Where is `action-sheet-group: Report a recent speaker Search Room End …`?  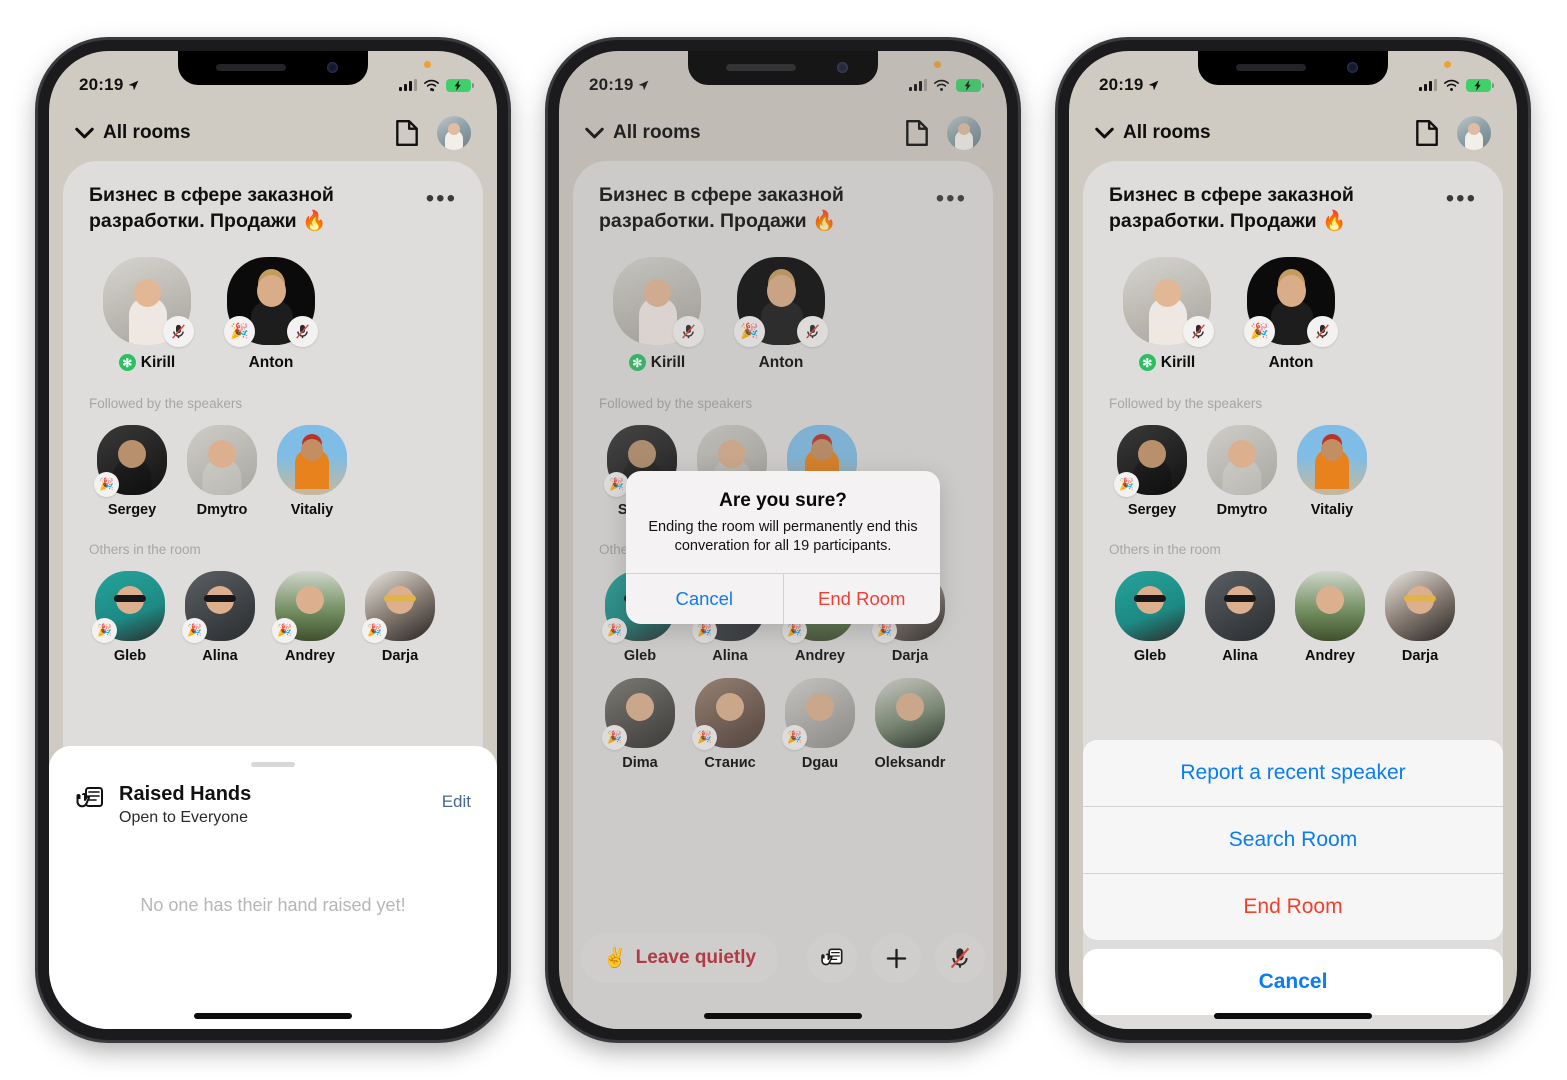
action-sheet-group: Report a recent speaker Search Room End … is located at coordinates (1293, 840).